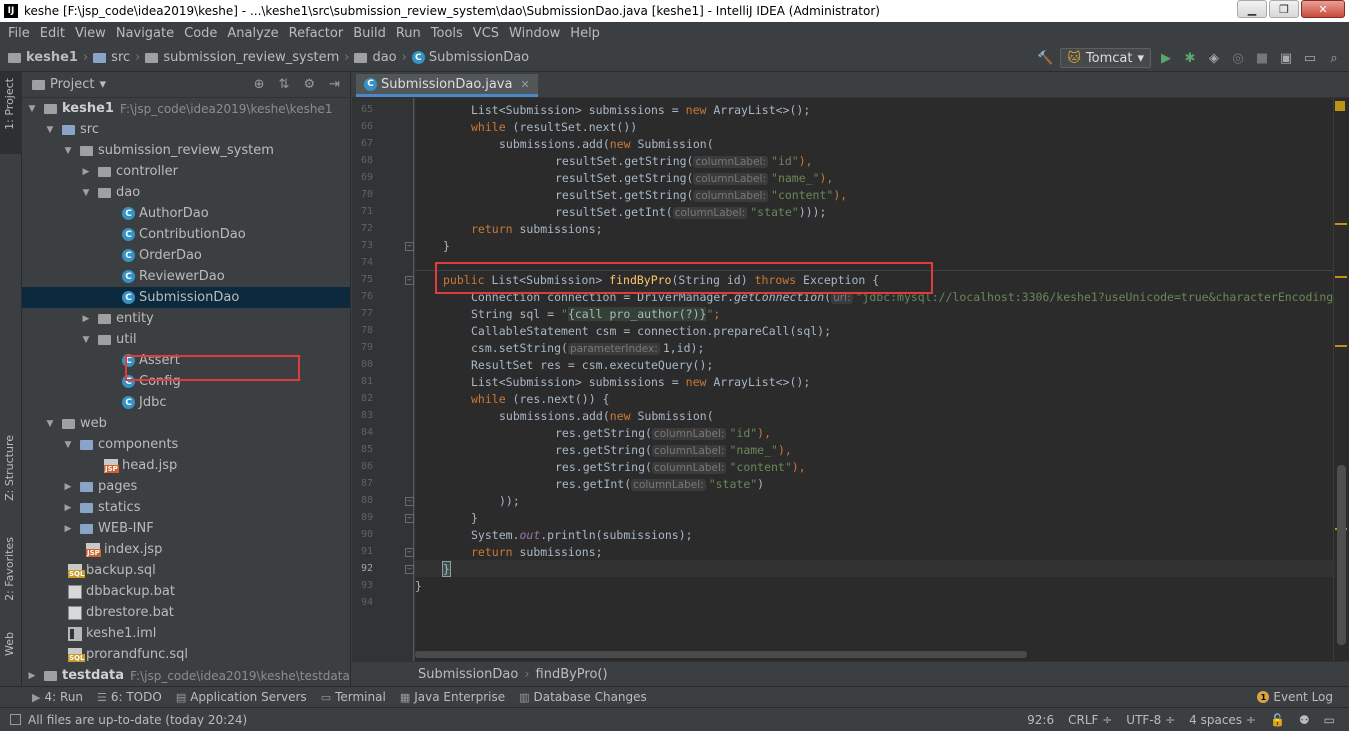 The image size is (1349, 731). Describe the element at coordinates (241, 697) in the screenshot. I see `app-servers-tool-button: ▤ Application Servers` at that location.